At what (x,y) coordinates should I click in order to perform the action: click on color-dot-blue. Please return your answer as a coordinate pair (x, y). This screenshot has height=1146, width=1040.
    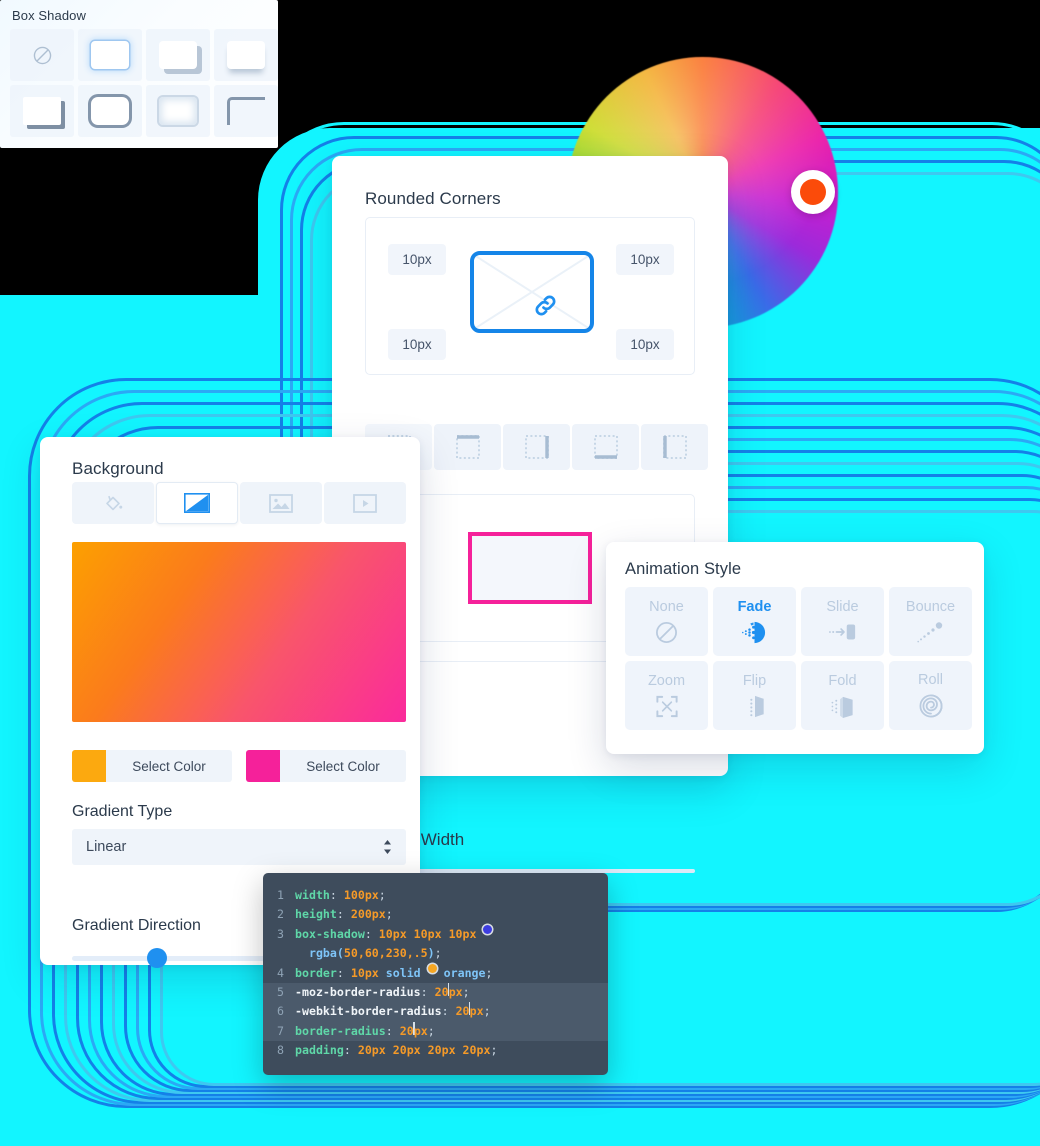
    Looking at the image, I should click on (488, 929).